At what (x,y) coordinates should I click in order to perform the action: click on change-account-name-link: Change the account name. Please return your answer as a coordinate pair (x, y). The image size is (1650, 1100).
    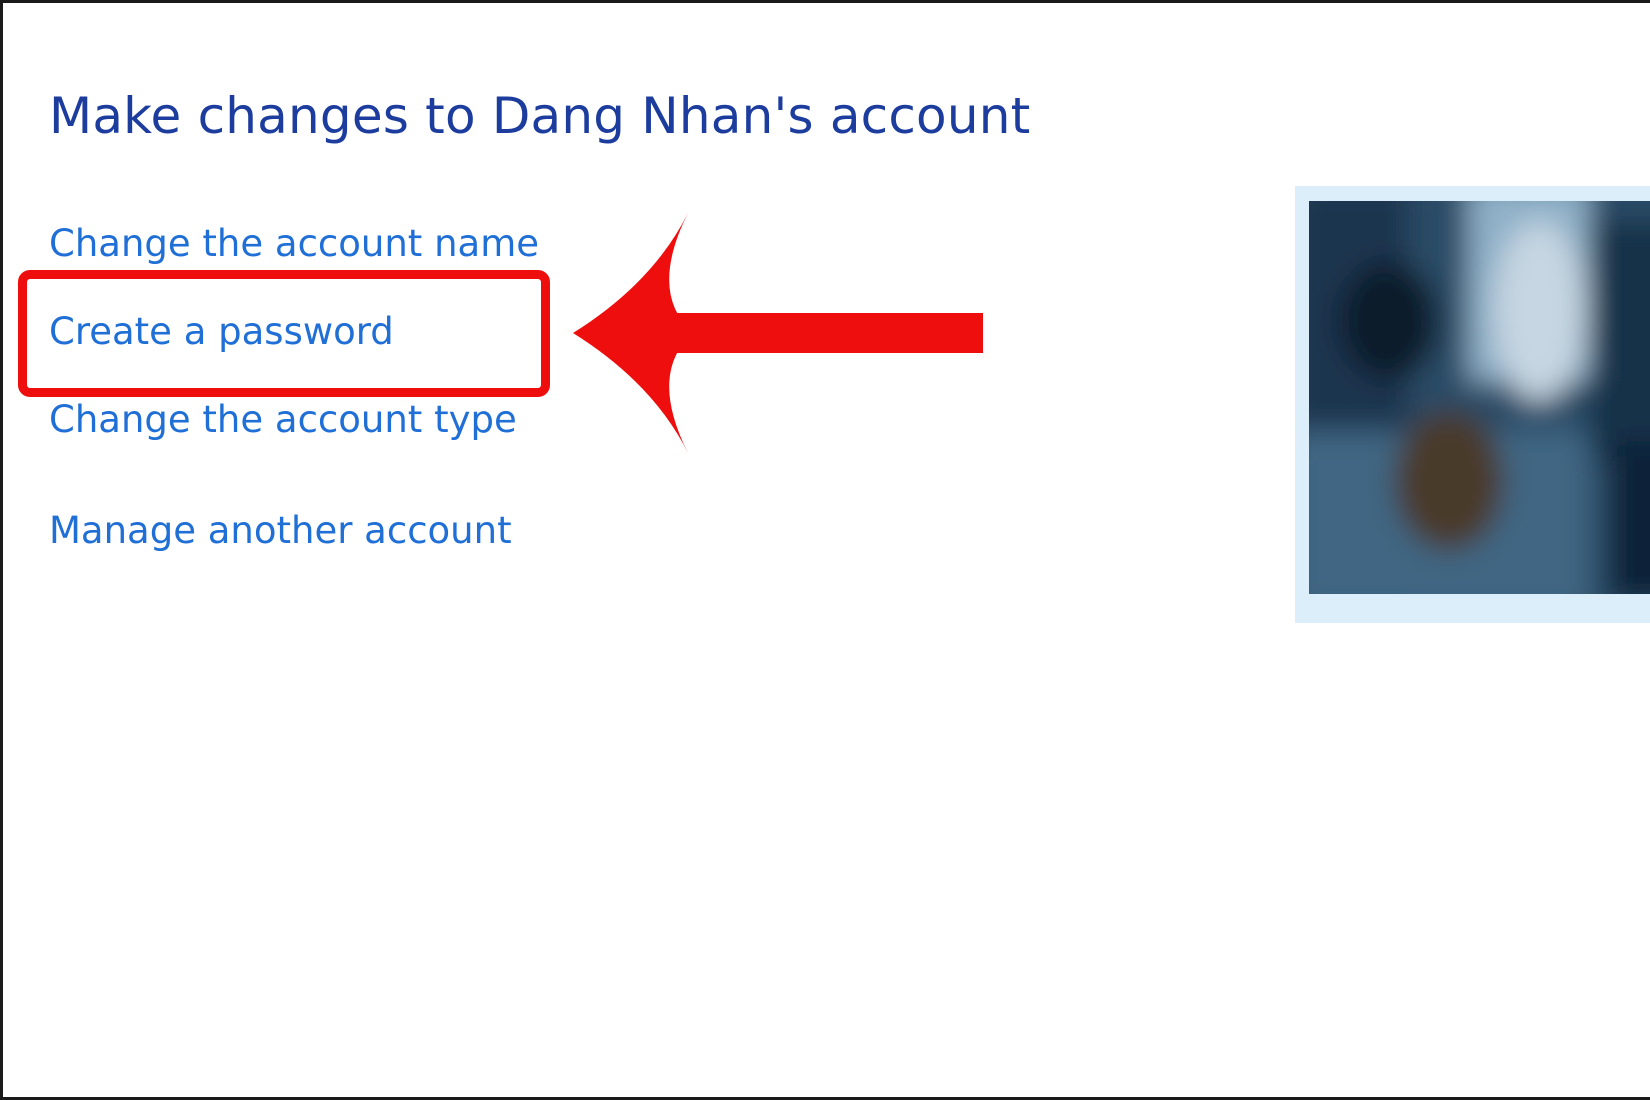
    Looking at the image, I should click on (294, 243).